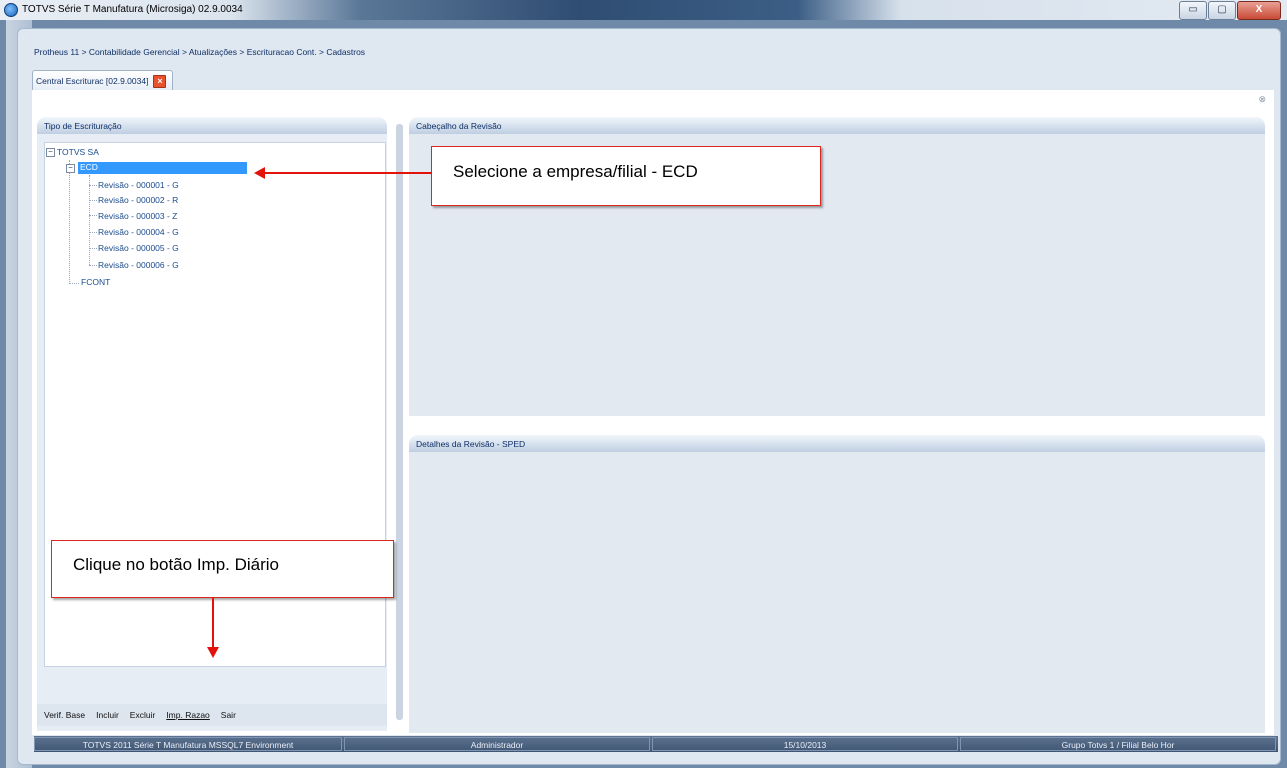 This screenshot has height=768, width=1287. What do you see at coordinates (1222, 10) in the screenshot?
I see `maximize-button: ▢` at bounding box center [1222, 10].